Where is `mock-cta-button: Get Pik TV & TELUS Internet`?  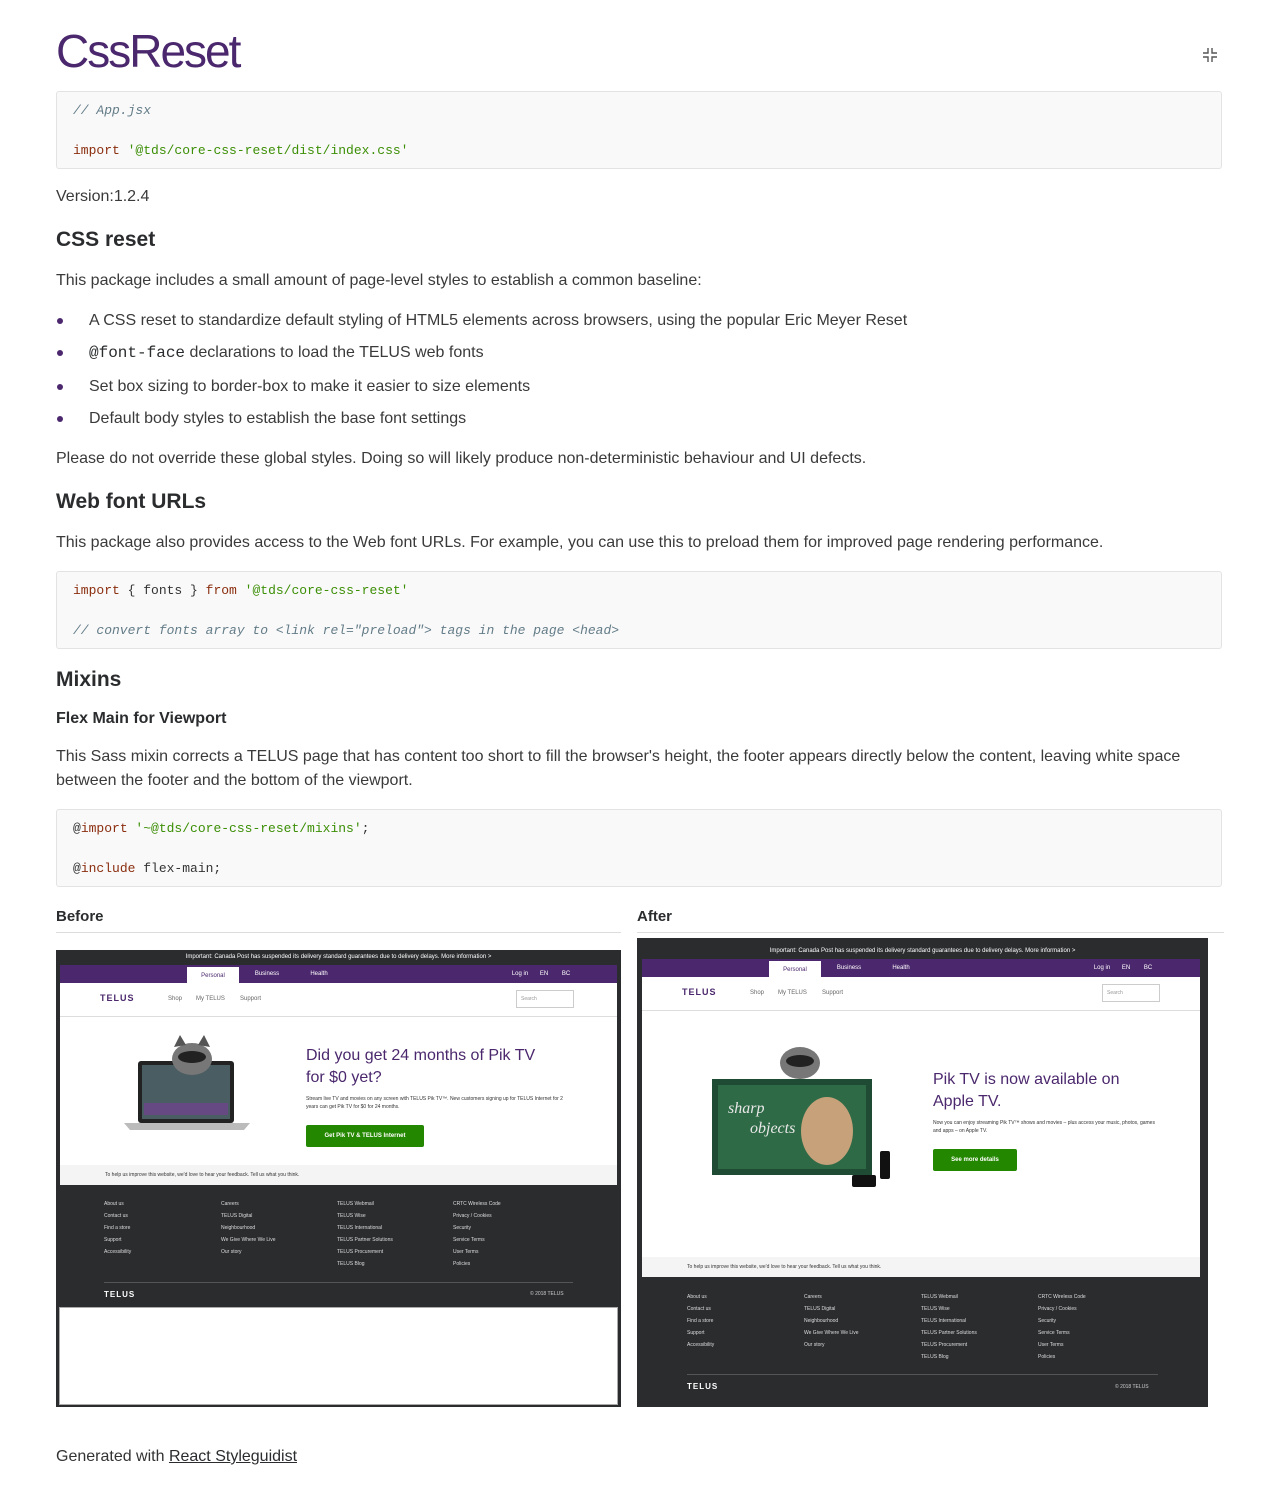
mock-cta-button: Get Pik TV & TELUS Internet is located at coordinates (365, 1136).